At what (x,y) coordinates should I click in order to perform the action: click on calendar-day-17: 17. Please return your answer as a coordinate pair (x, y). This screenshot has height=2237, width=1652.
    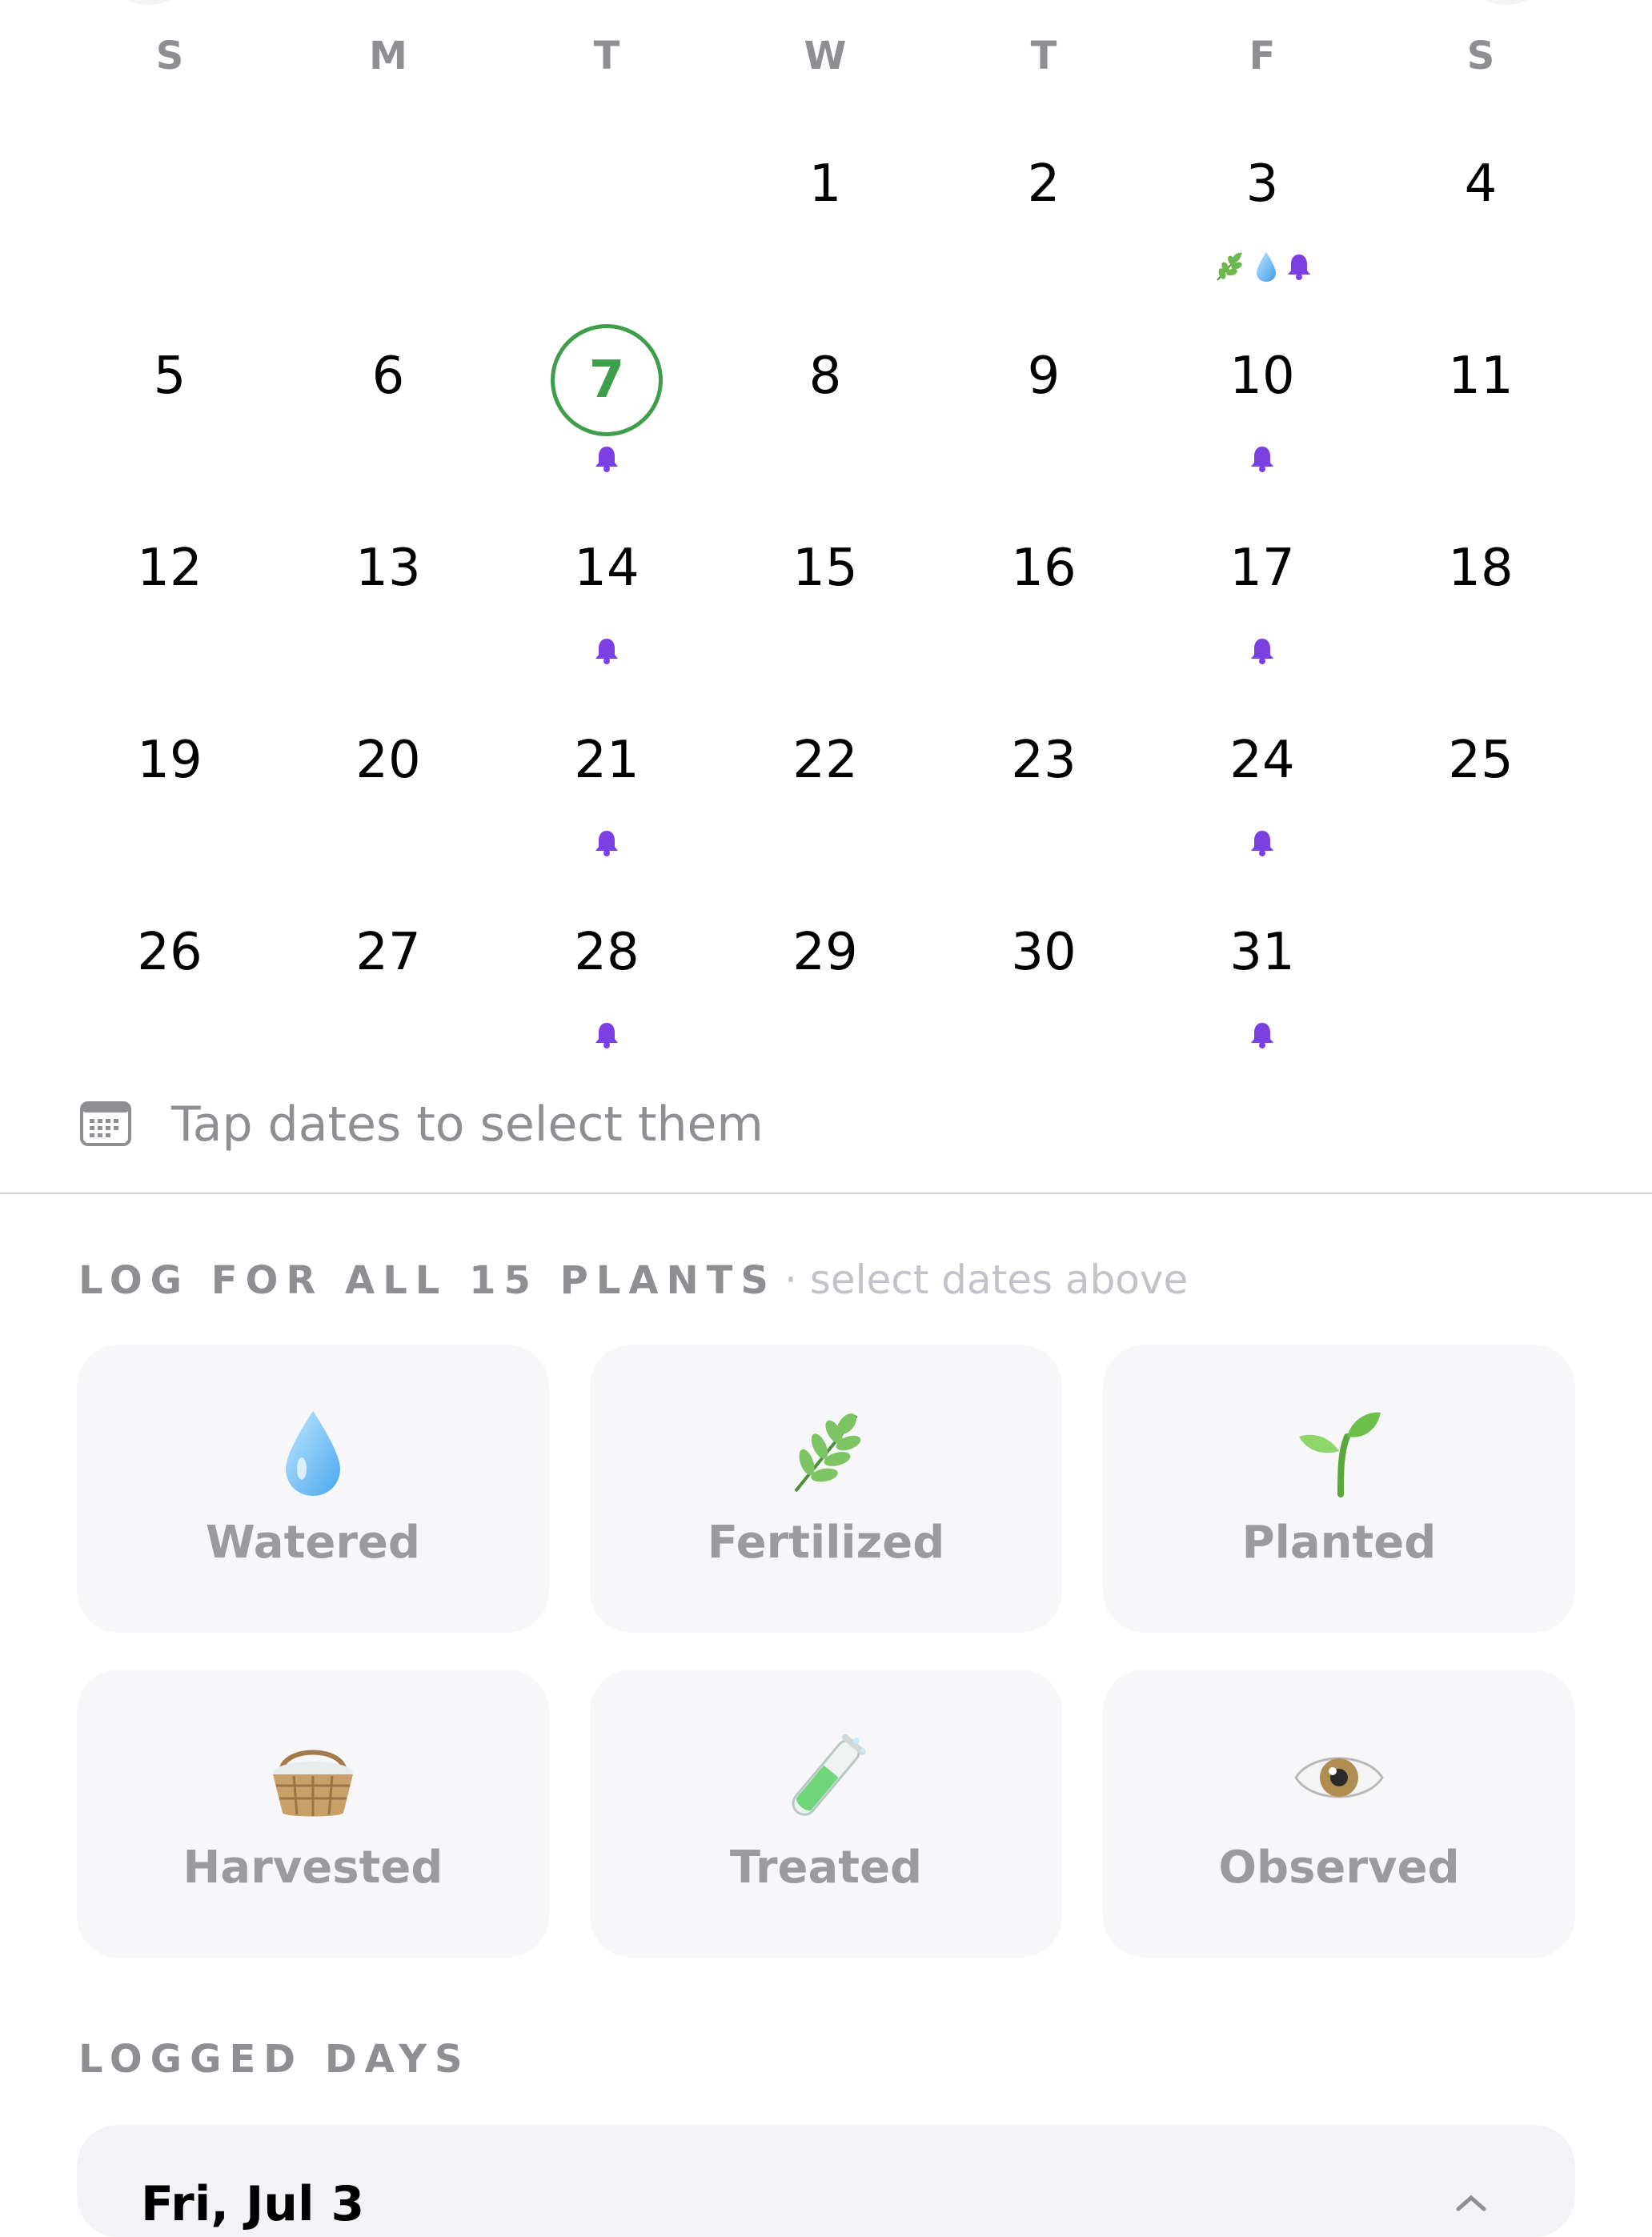
    Looking at the image, I should click on (1262, 592).